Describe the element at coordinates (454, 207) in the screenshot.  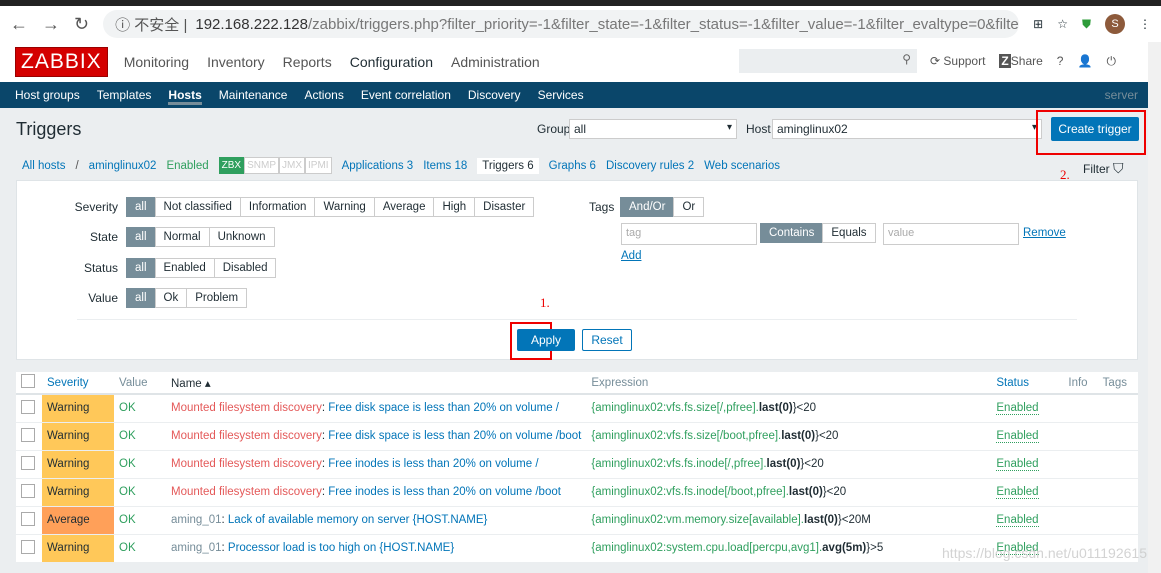
I see `severity-option-high: High` at that location.